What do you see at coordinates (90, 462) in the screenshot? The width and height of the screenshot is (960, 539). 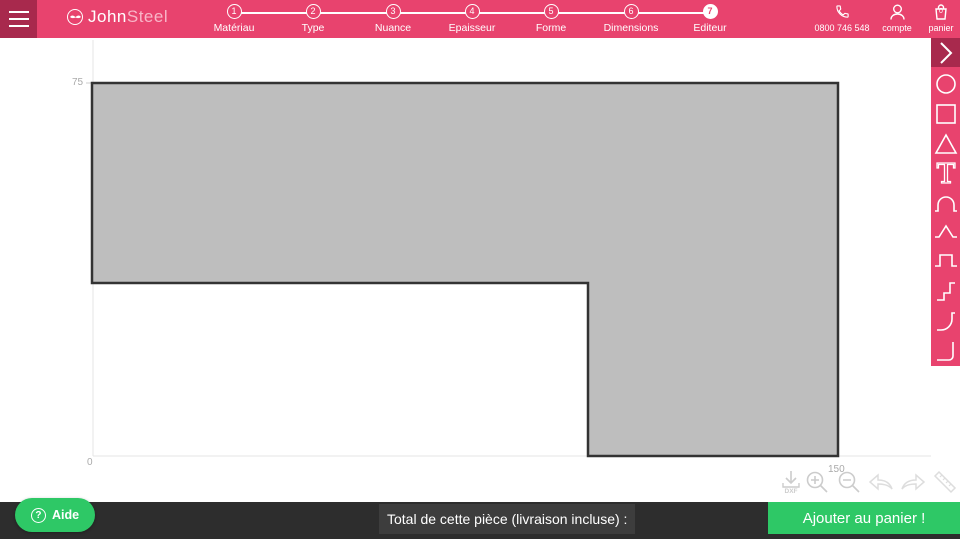 I see `origin-label: 0` at bounding box center [90, 462].